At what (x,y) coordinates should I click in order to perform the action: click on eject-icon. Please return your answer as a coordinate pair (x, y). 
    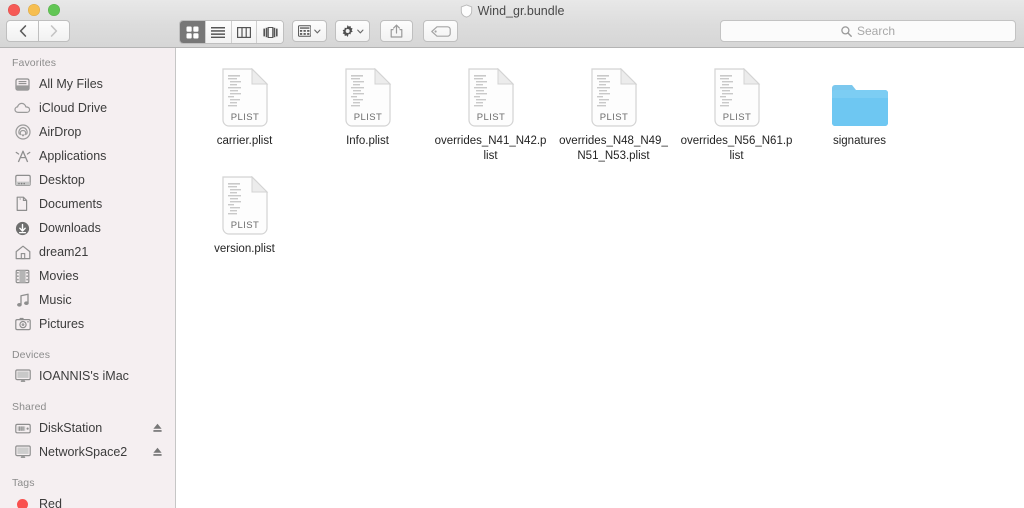
    Looking at the image, I should click on (157, 451).